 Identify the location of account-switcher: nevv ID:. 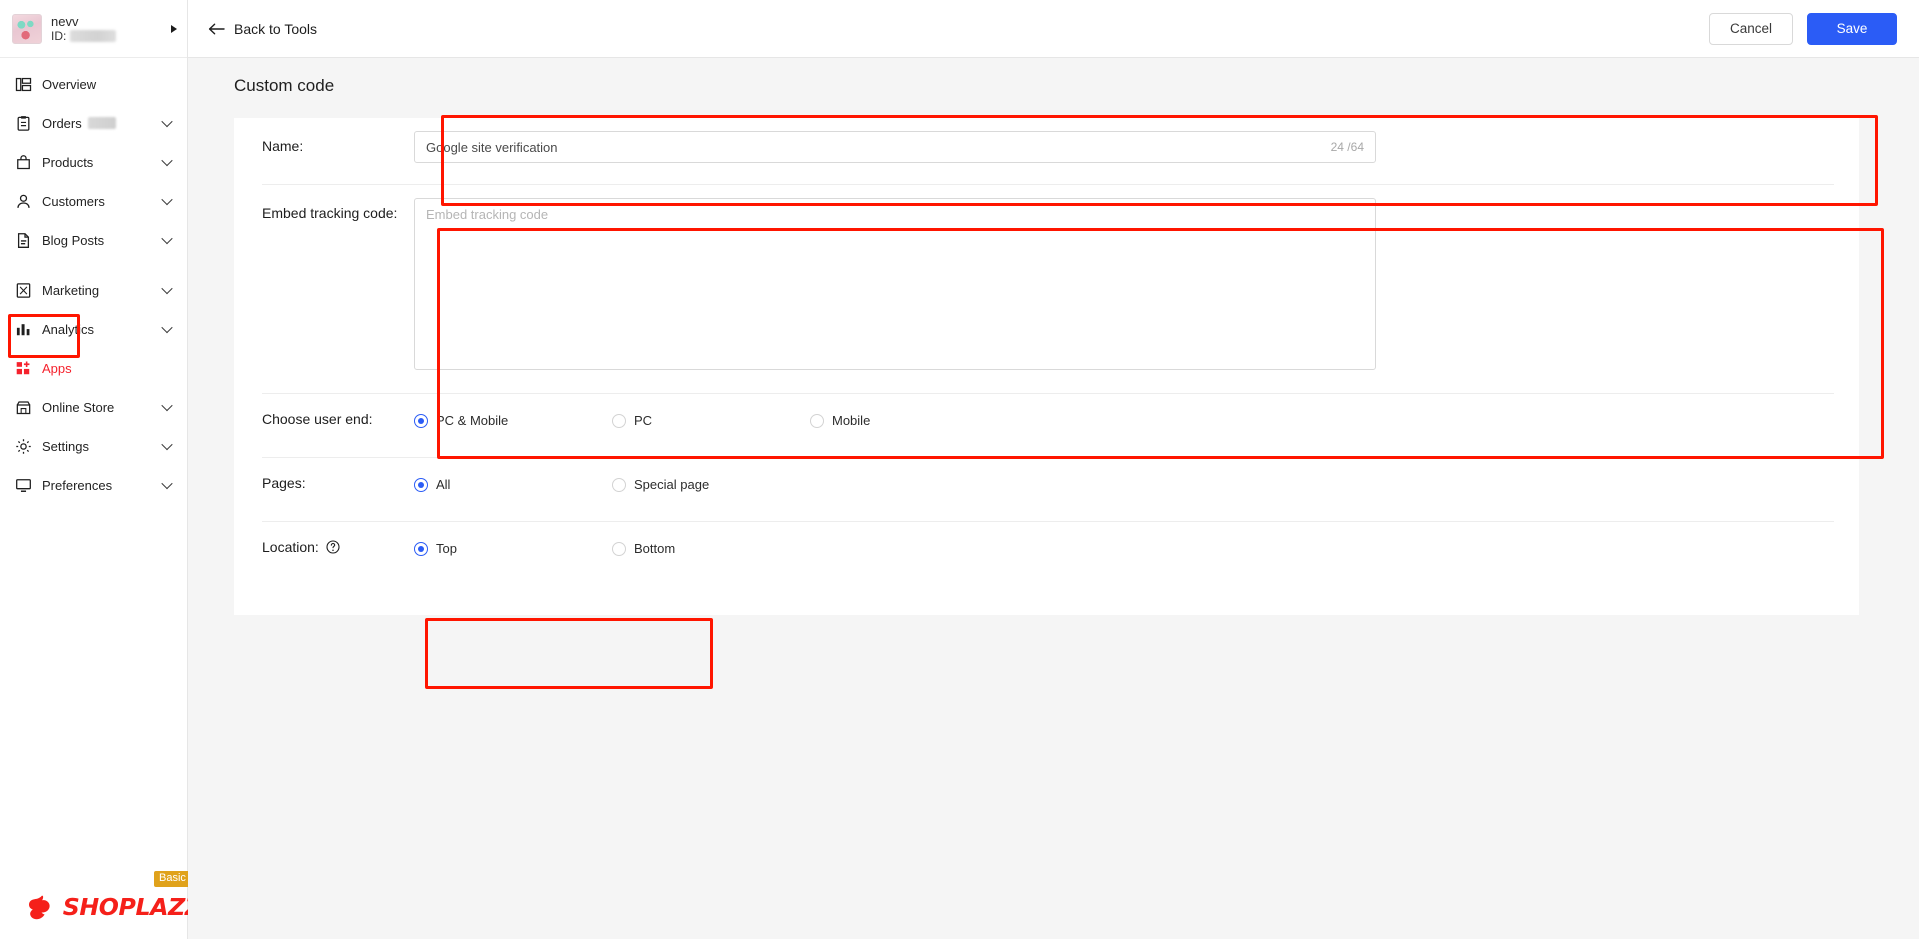
(93, 29).